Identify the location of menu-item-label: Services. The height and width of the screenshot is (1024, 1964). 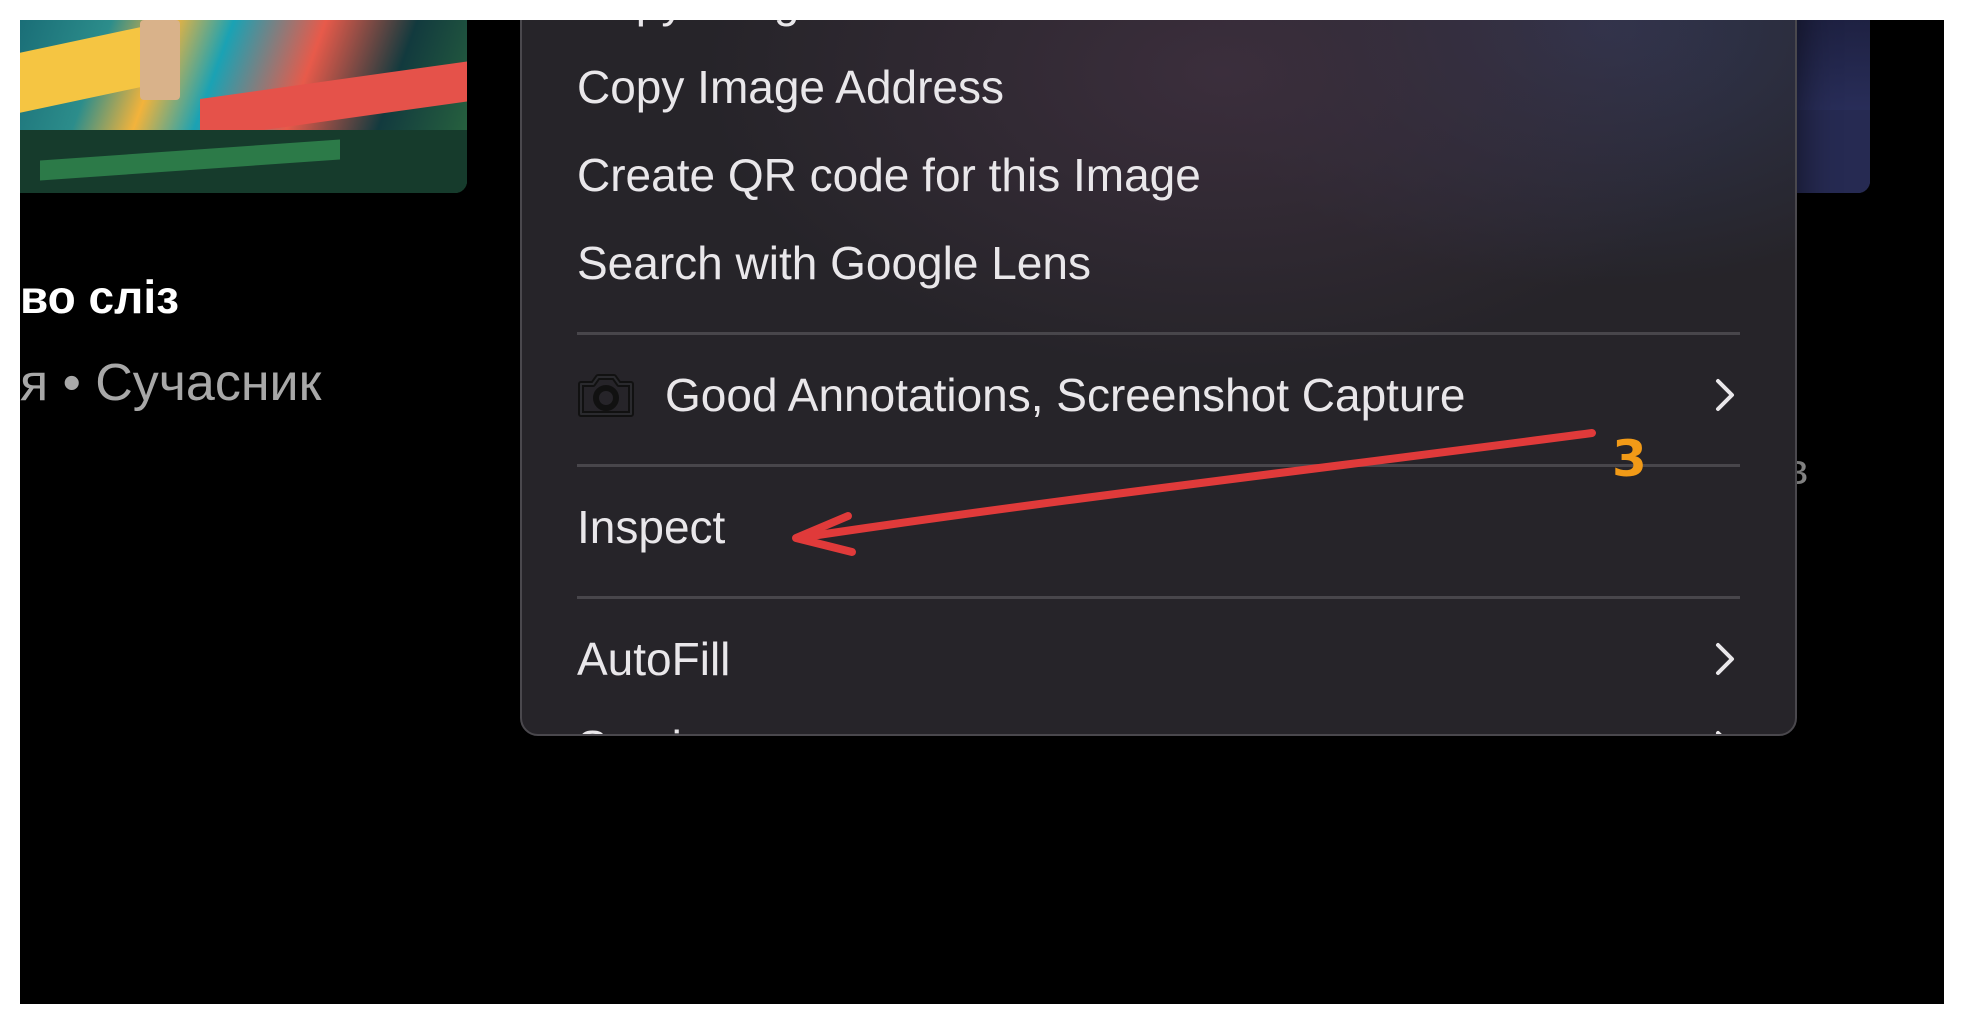
(1143, 727).